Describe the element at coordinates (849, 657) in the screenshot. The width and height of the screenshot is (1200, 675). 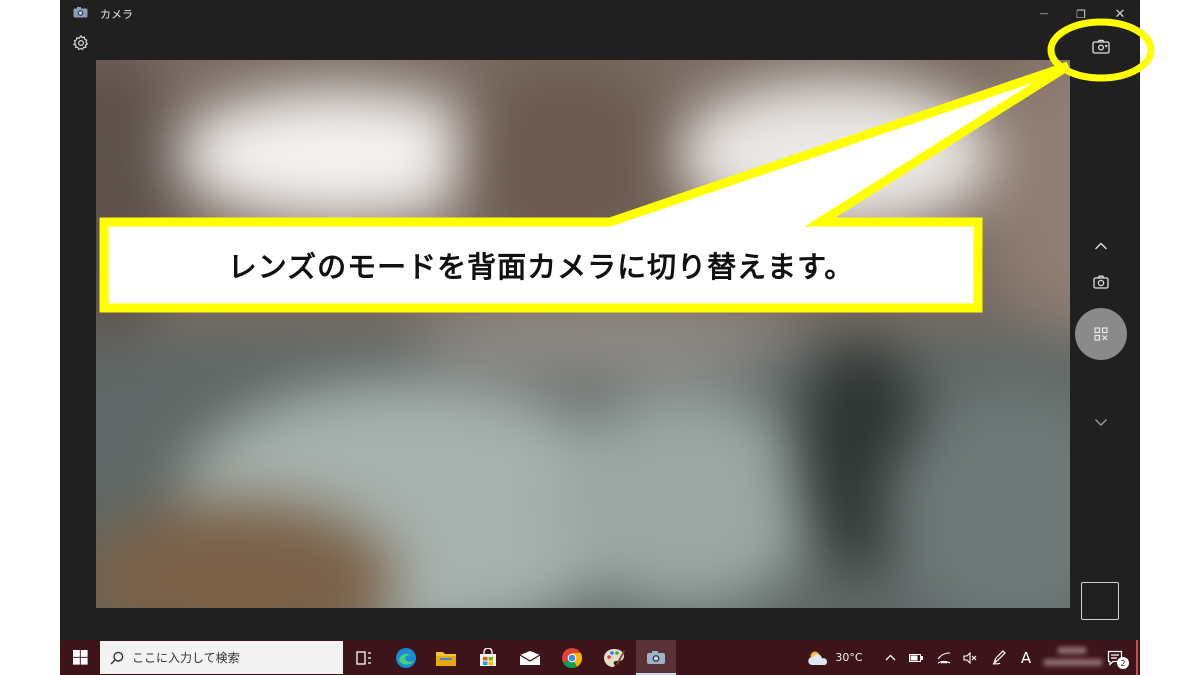
I see `weather-temperature: 30°C` at that location.